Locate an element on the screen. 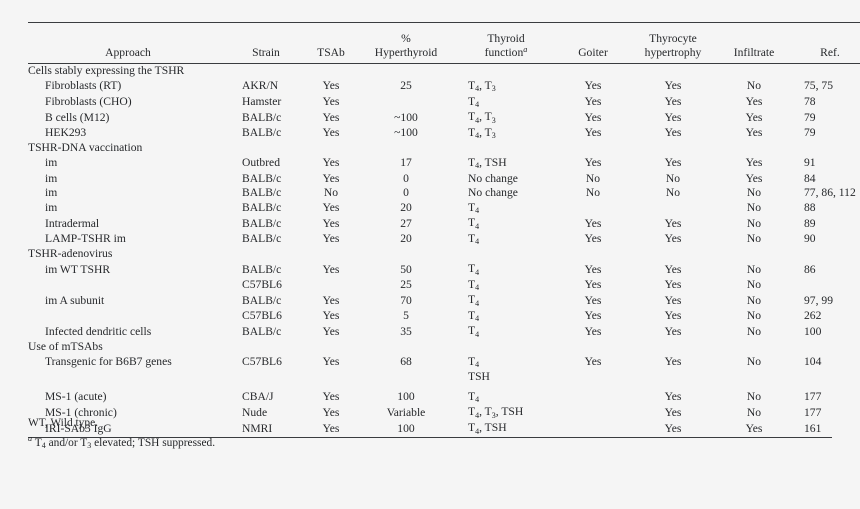 The image size is (860, 509). cell-approach: im WT TSHR is located at coordinates (78, 269).